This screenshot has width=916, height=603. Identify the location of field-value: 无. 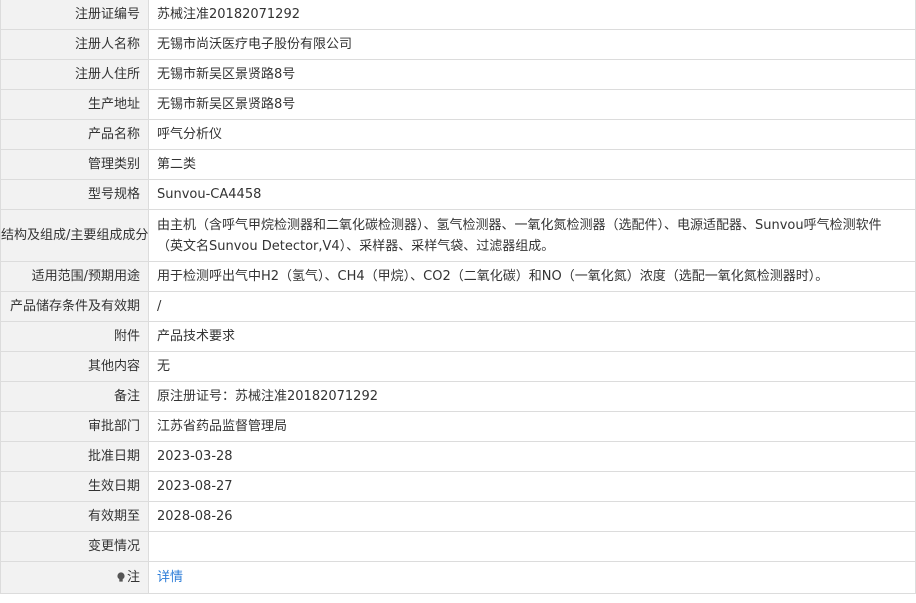
(532, 366).